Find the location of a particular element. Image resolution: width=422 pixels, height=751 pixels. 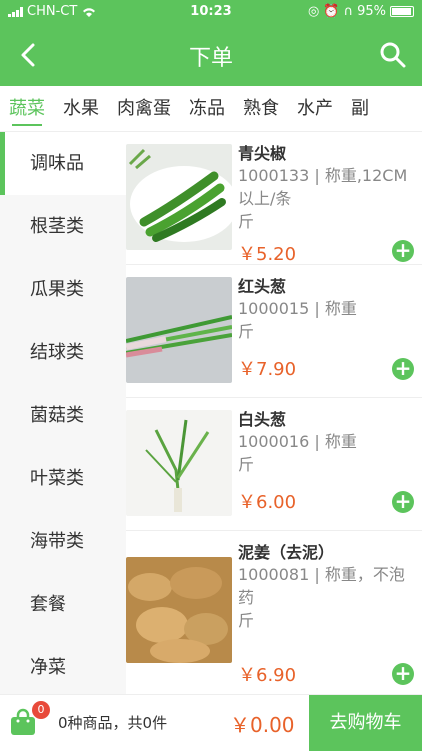

product-name: 泥姜（去泥） is located at coordinates (286, 552).